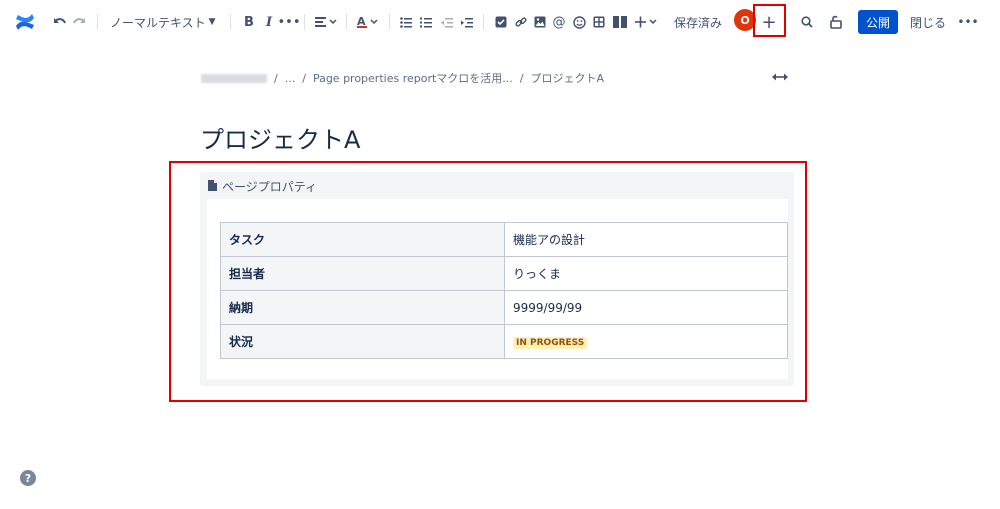 Image resolution: width=1000 pixels, height=509 pixels. Describe the element at coordinates (878, 22) in the screenshot. I see `publish-button: 公開` at that location.